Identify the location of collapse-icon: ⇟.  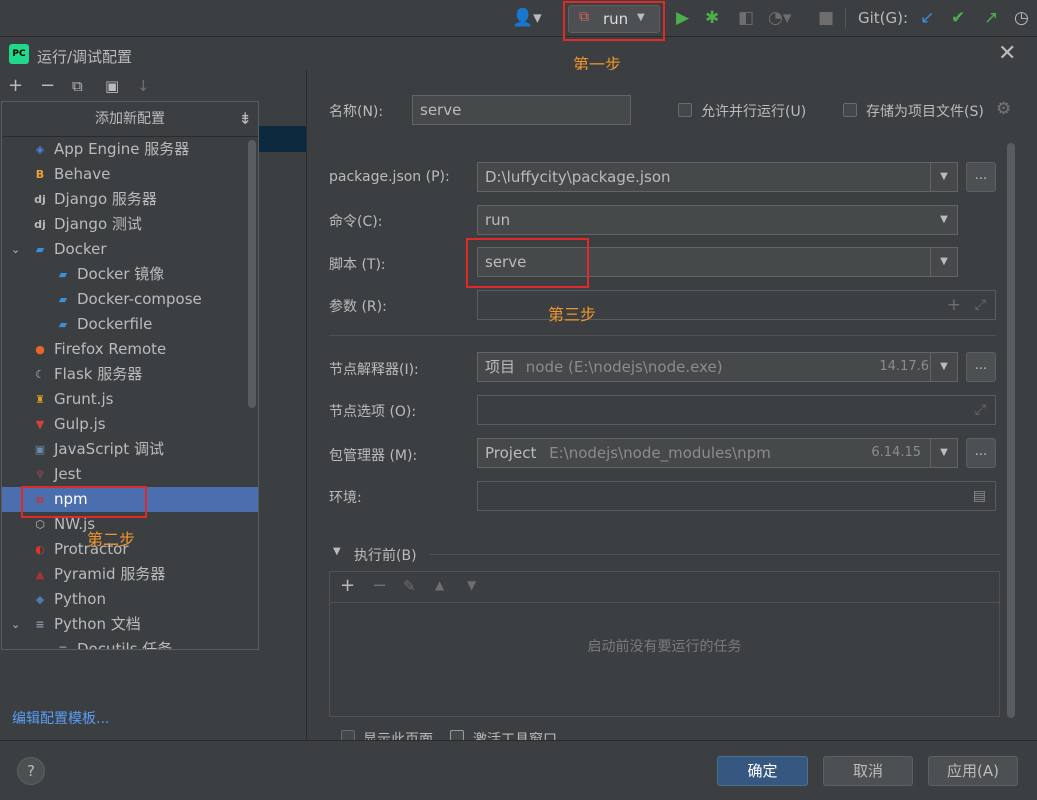
(245, 119).